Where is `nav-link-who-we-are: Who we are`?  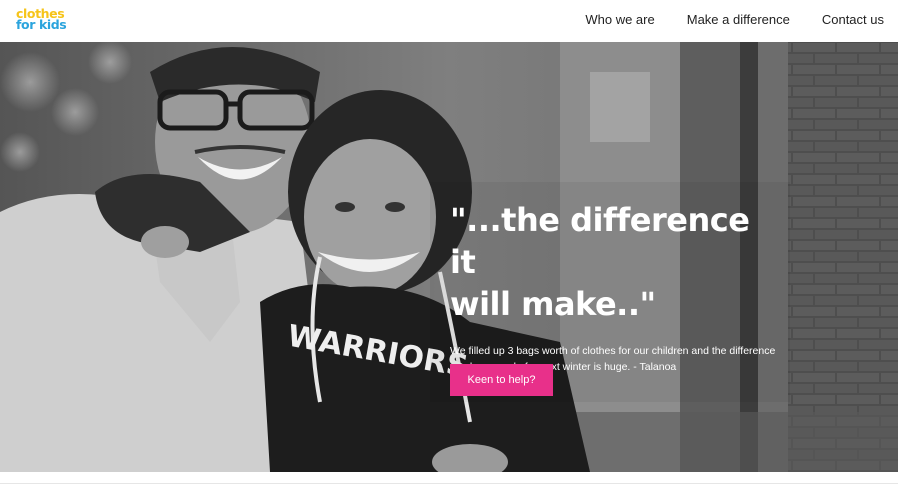
nav-link-who-we-are: Who we are is located at coordinates (619, 19).